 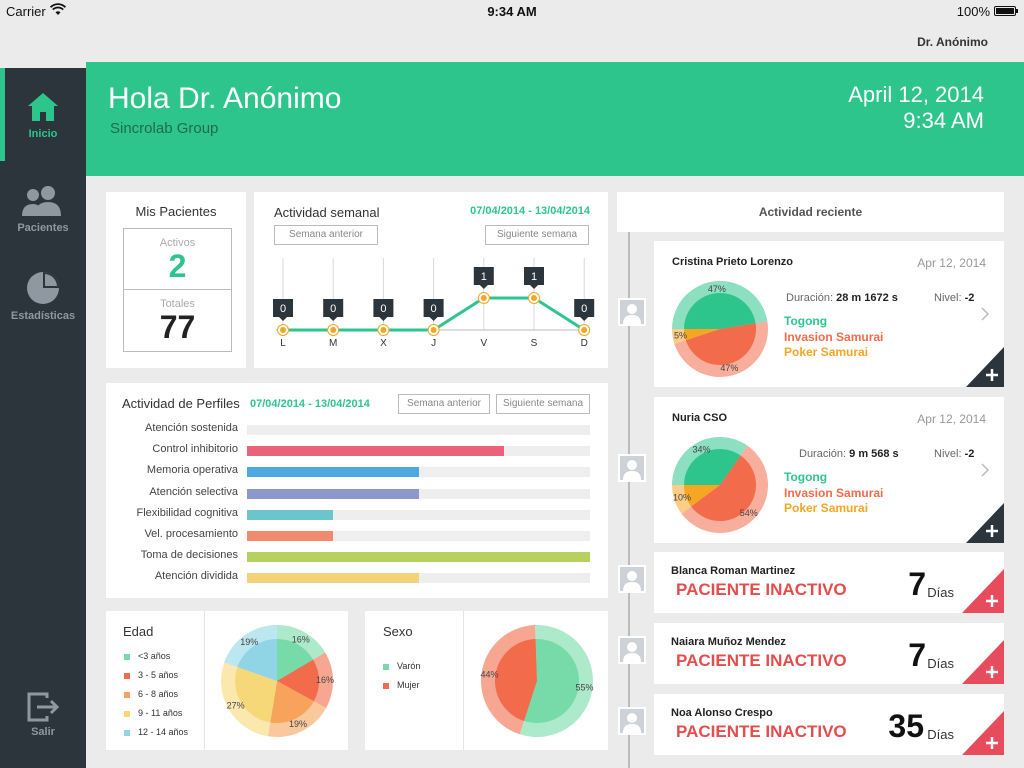 I want to click on add-button-bg, so click(x=985, y=367).